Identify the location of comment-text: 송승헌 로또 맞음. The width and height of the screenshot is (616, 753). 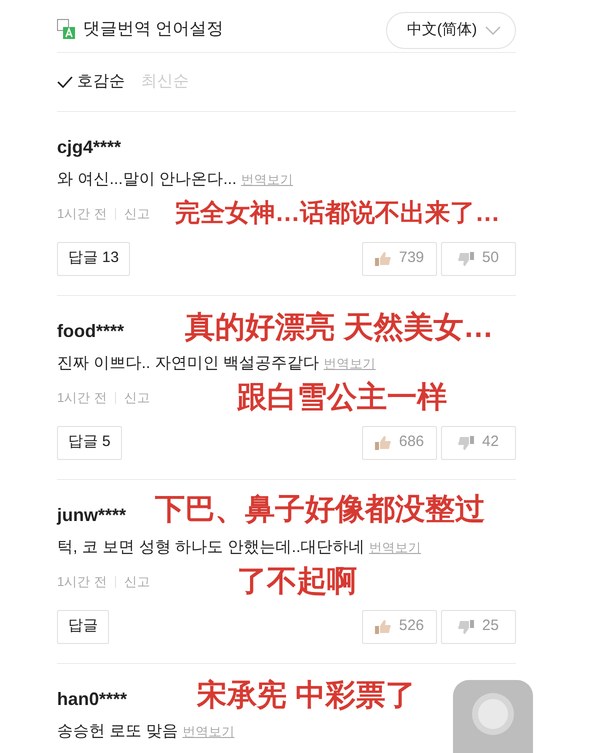
(117, 731).